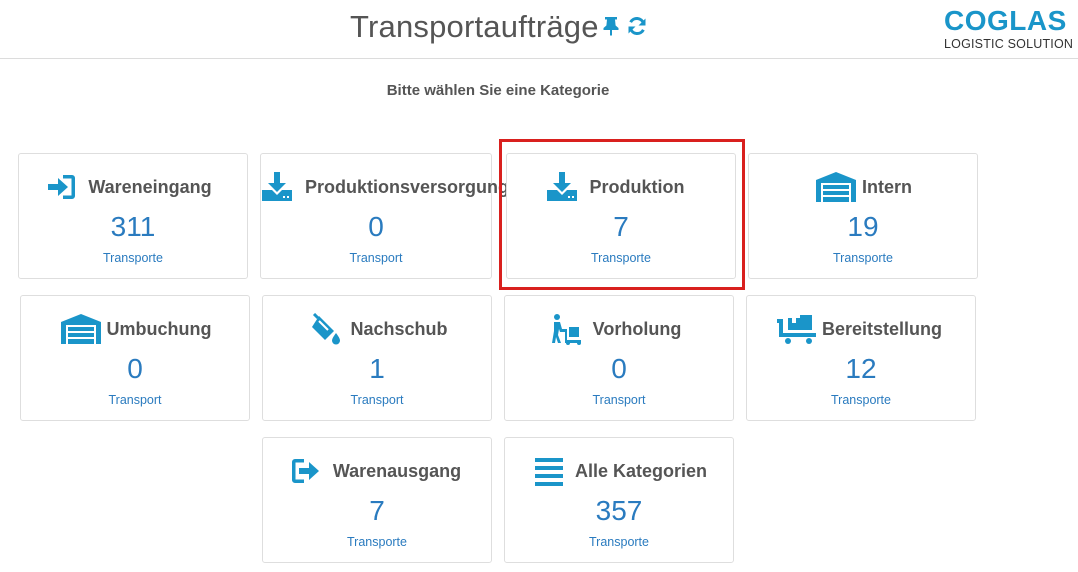  What do you see at coordinates (1009, 44) in the screenshot?
I see `logo-tagline: LOGISTIC SOLUTION` at bounding box center [1009, 44].